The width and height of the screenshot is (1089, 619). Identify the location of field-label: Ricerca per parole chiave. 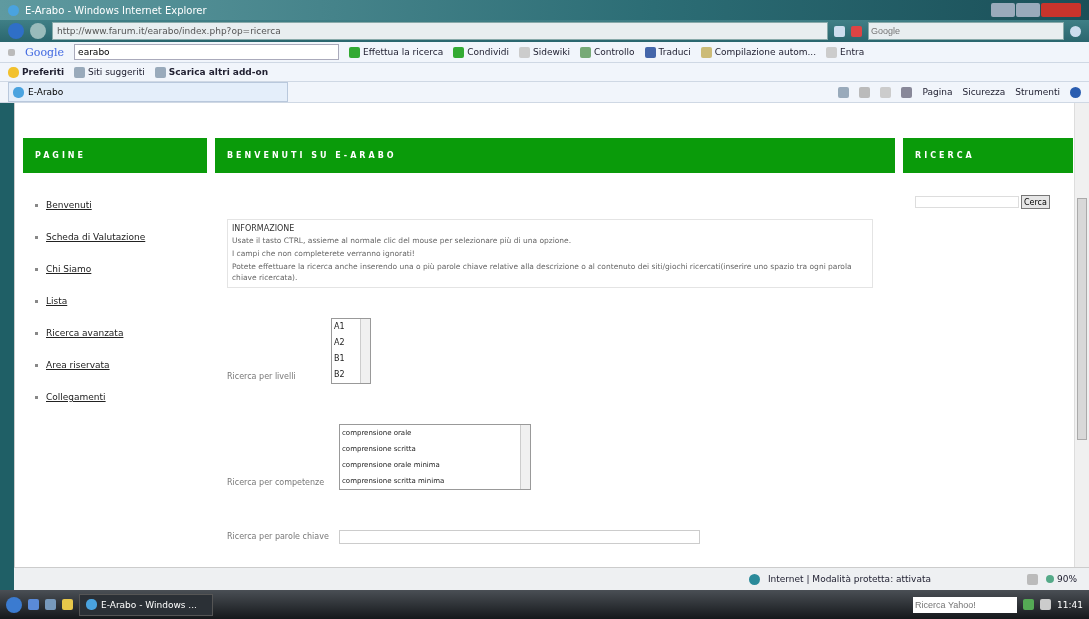
(278, 537).